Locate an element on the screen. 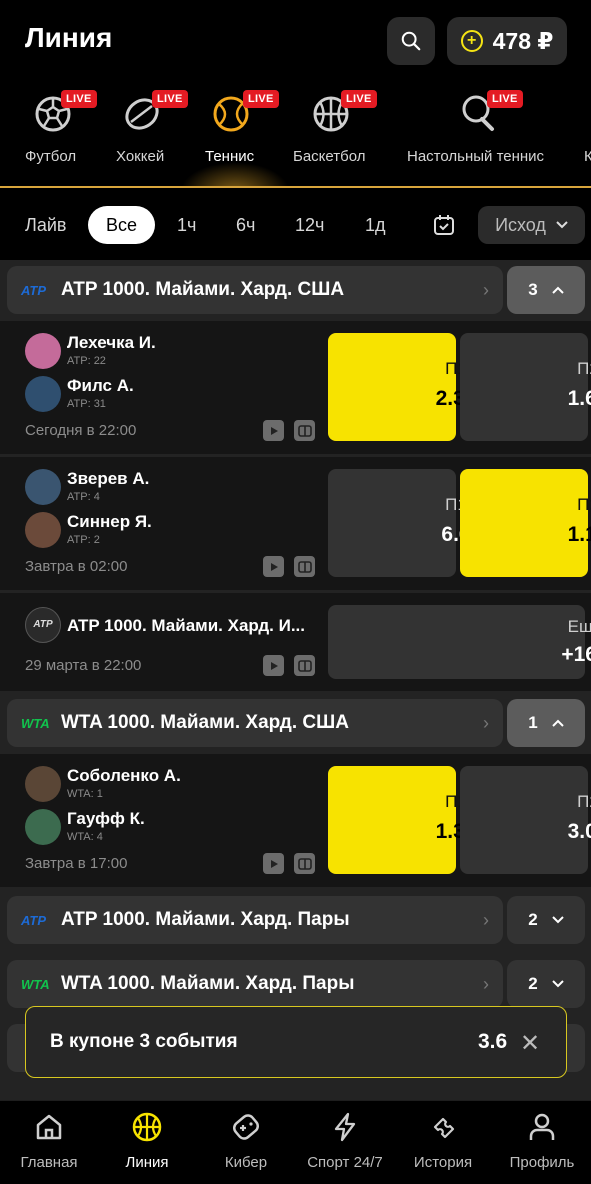 This screenshot has width=591, height=1184. sport-label: К is located at coordinates (587, 156).